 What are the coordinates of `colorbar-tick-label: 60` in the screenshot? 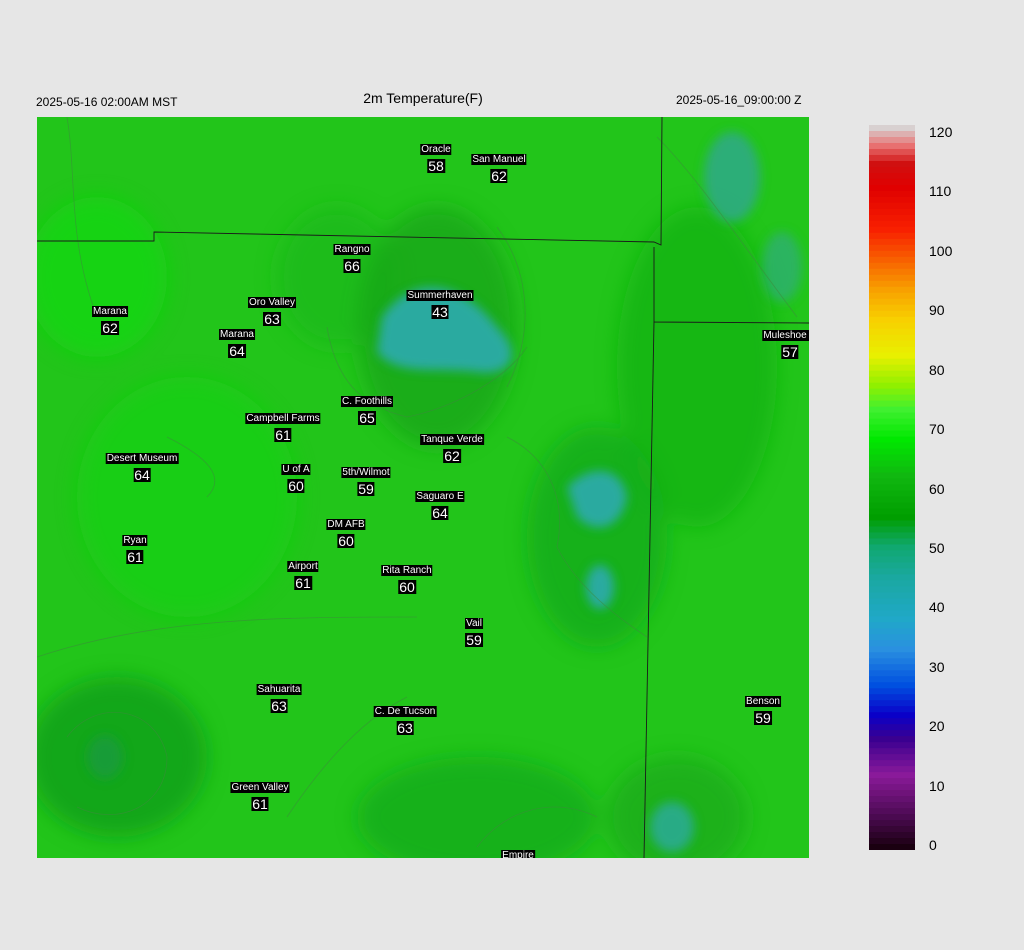 It's located at (937, 488).